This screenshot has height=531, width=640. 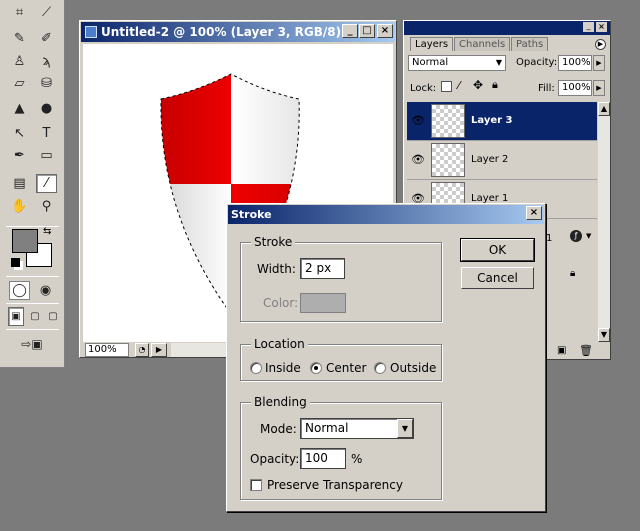 I want to click on maximize-button: □, so click(x=367, y=31).